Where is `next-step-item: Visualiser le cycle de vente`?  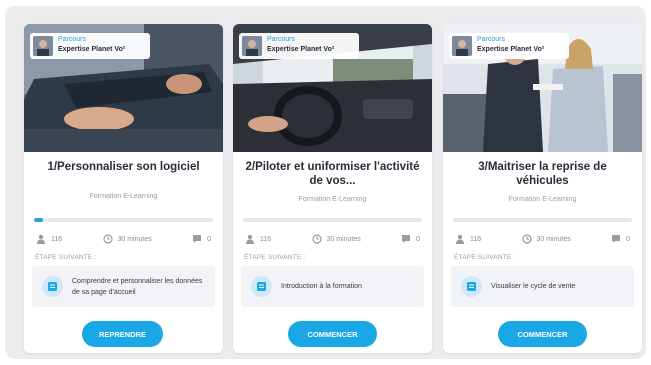
next-step-item: Visualiser le cycle de vente is located at coordinates (542, 286).